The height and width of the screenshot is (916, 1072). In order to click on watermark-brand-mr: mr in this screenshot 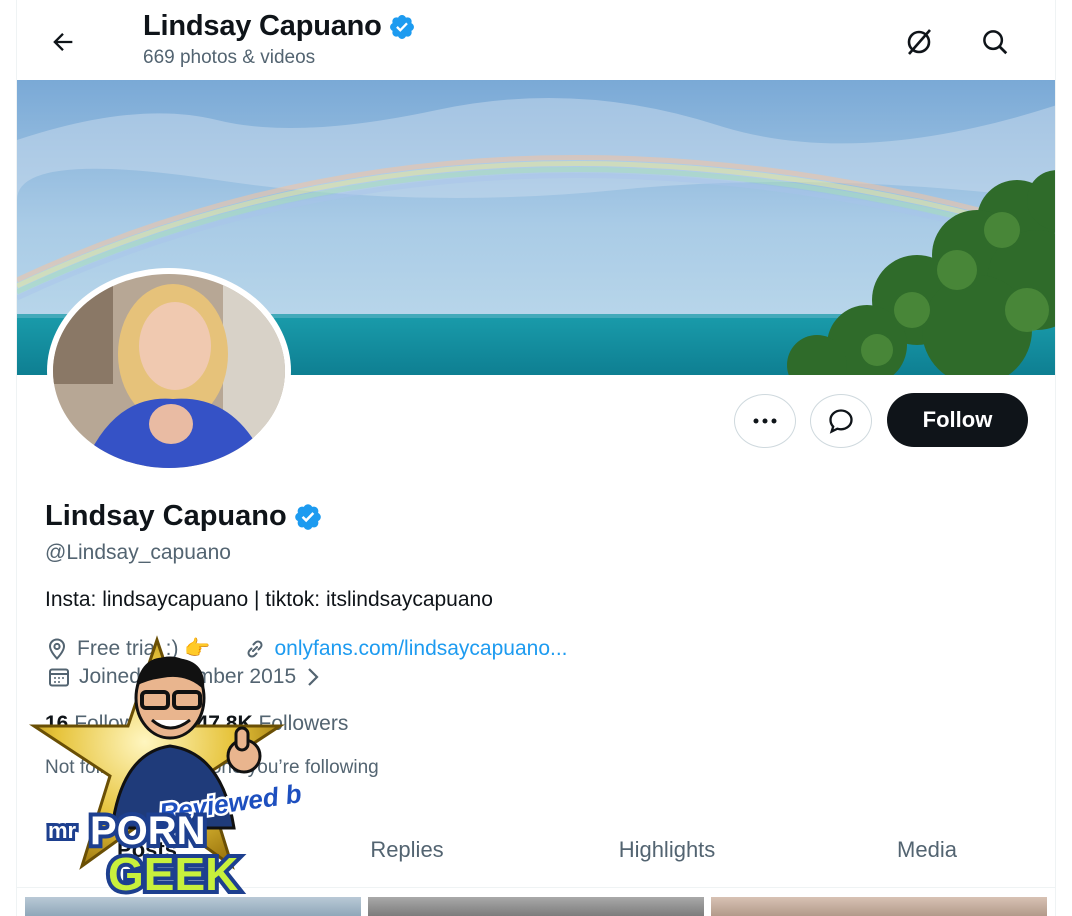, I will do `click(62, 830)`.